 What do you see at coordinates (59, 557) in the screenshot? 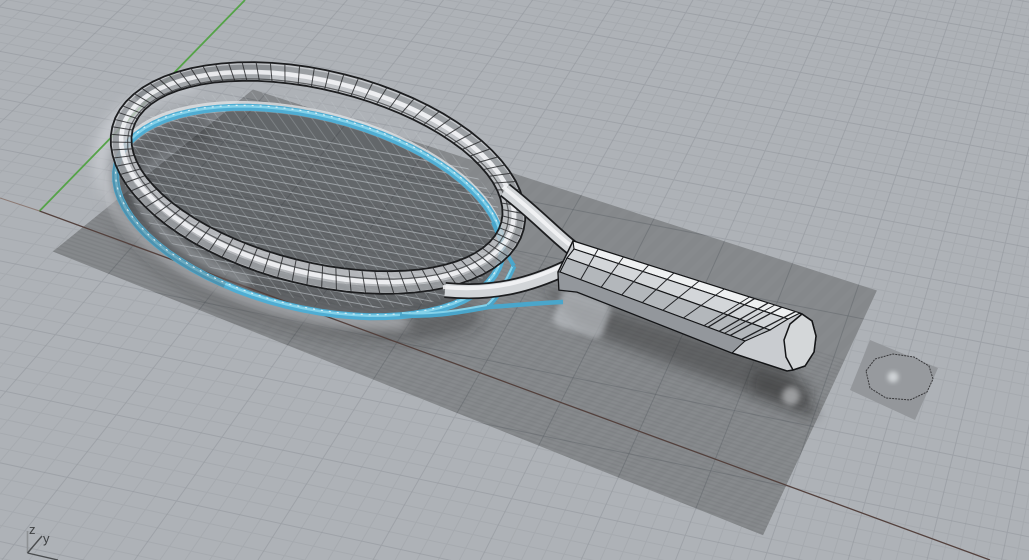
I see `svg-text: x` at bounding box center [59, 557].